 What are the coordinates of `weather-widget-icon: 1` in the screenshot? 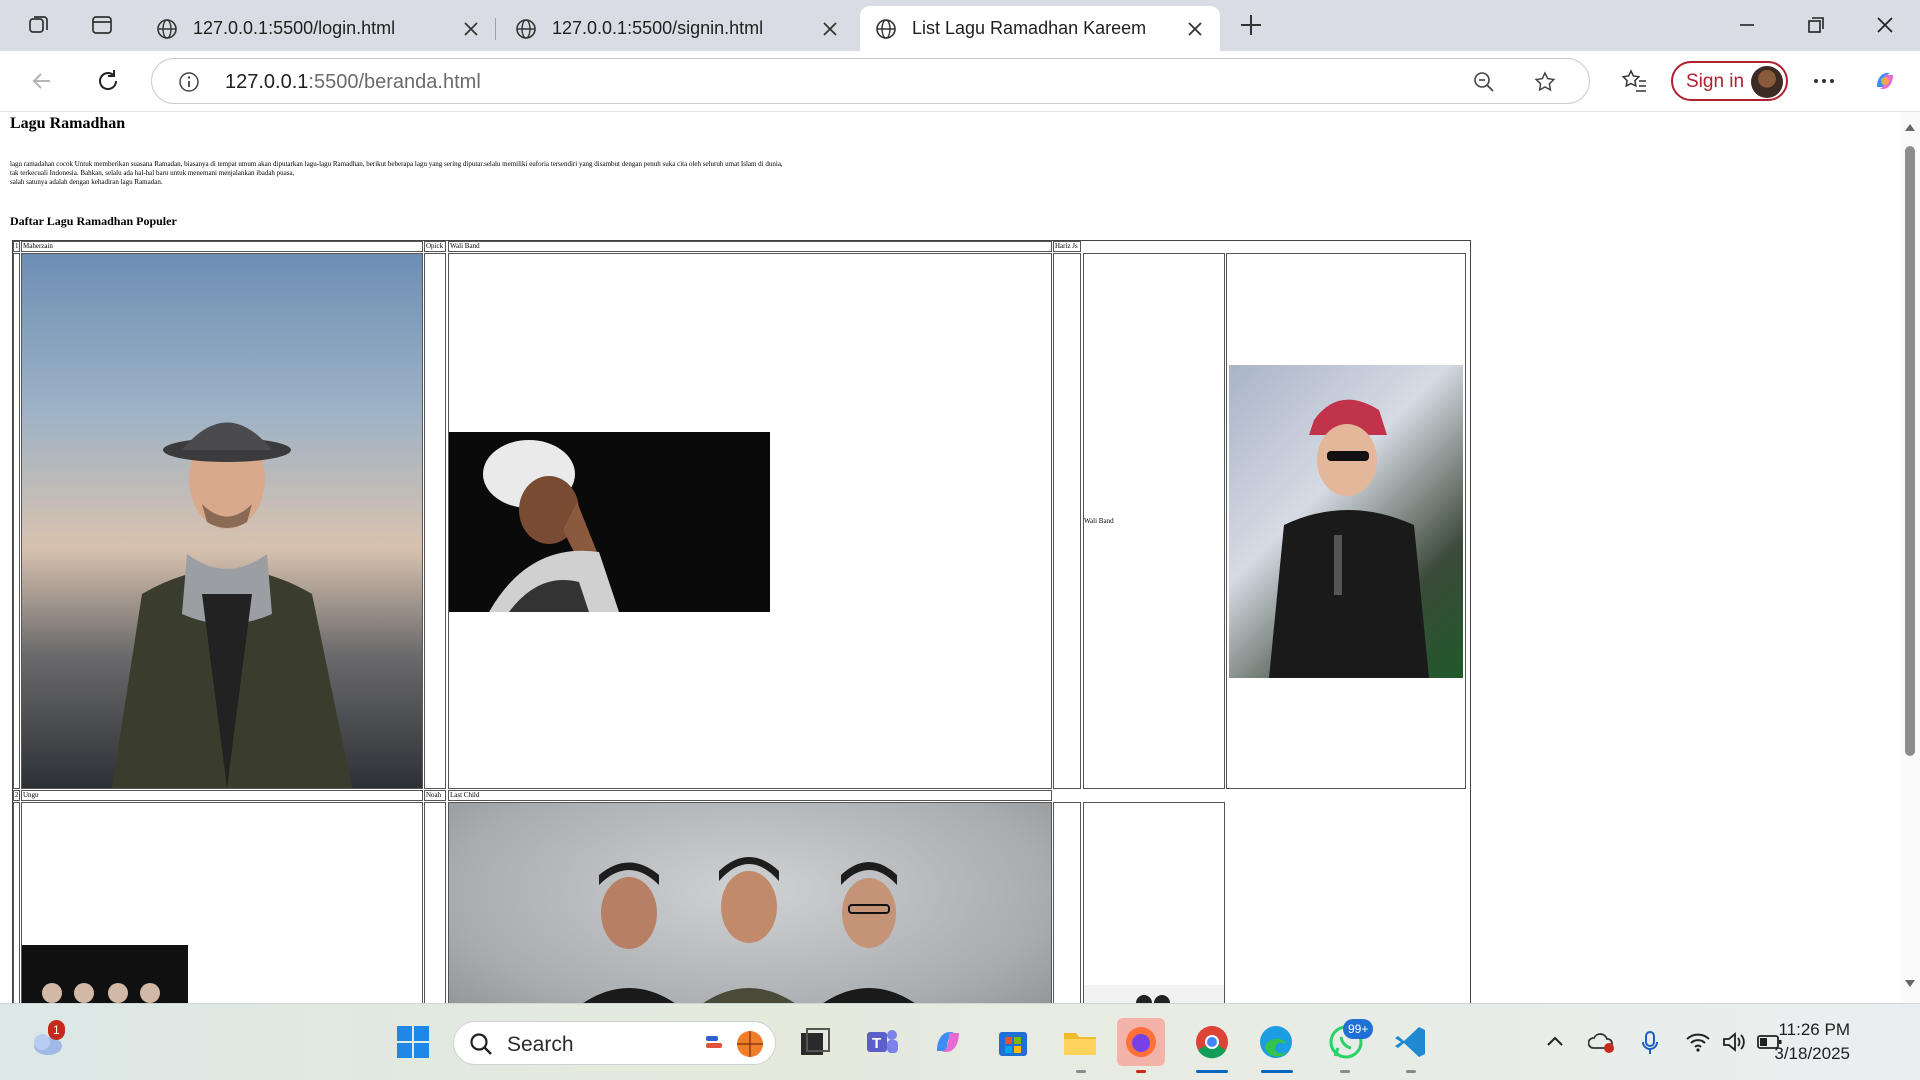 It's located at (47, 1041).